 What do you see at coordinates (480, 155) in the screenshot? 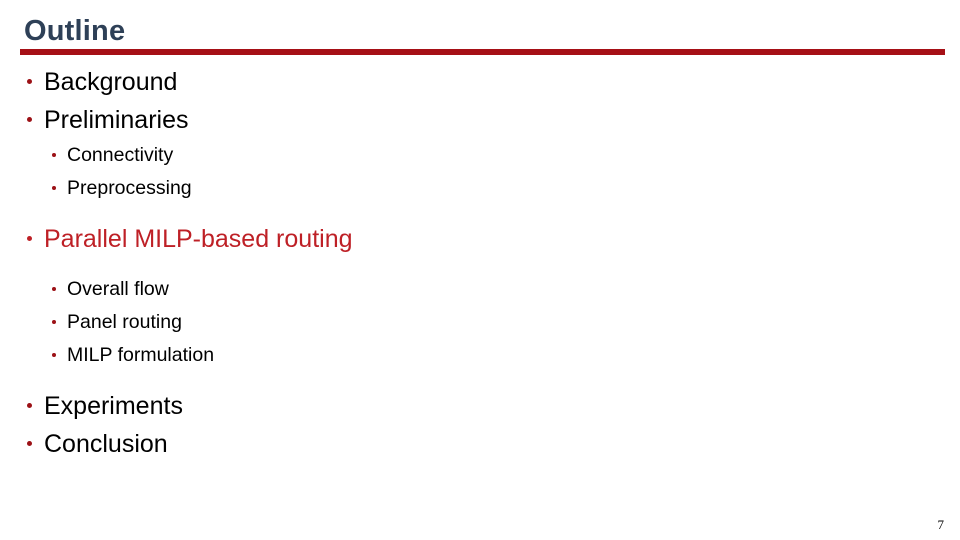
I see `outline-item-level-2: Connectivity` at bounding box center [480, 155].